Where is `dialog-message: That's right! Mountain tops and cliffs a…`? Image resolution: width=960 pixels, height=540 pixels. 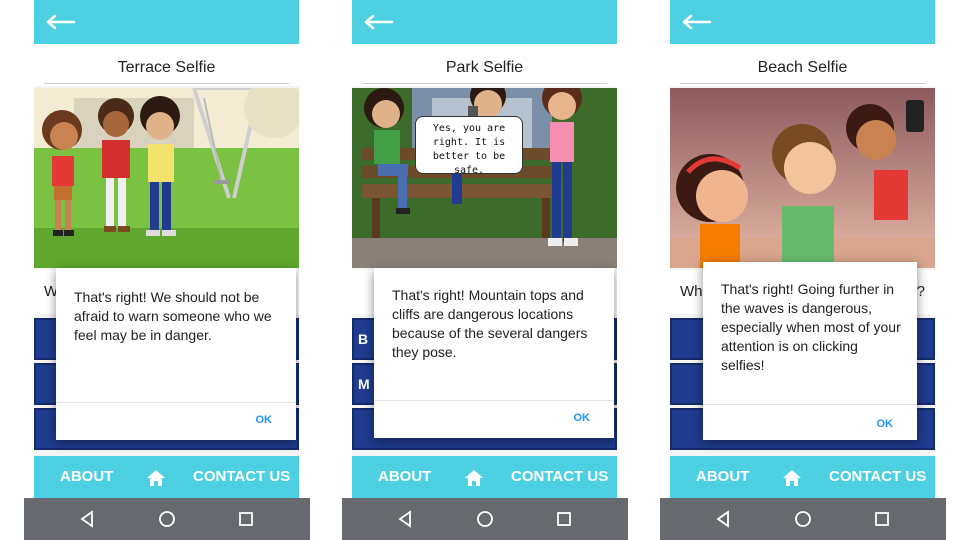 dialog-message: That's right! Mountain tops and cliffs a… is located at coordinates (490, 323).